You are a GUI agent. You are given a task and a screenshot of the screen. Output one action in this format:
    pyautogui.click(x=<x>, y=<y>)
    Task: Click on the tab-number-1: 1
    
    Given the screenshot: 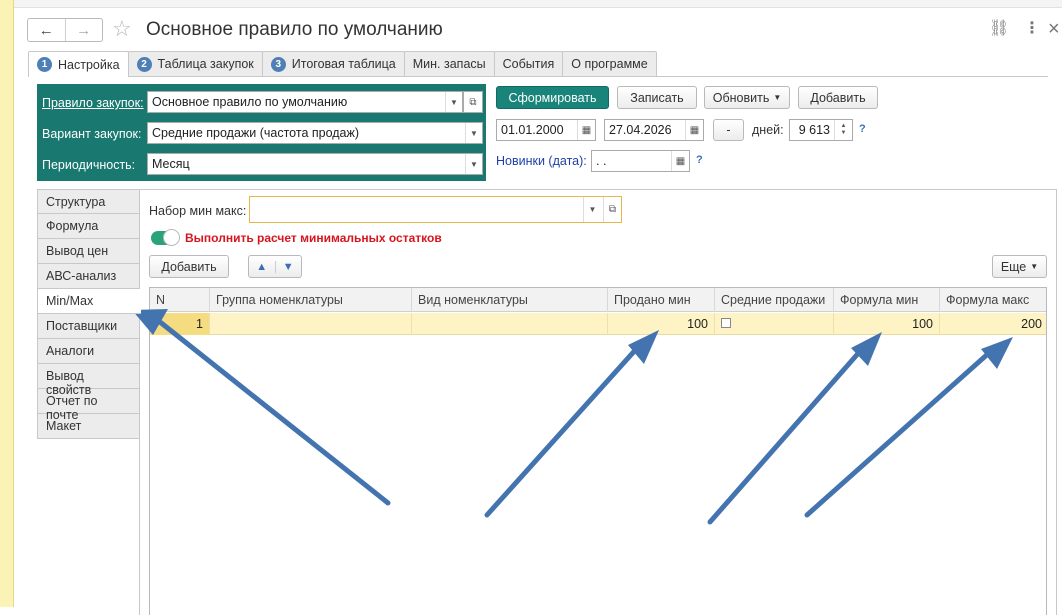 What is the action you would take?
    pyautogui.click(x=44, y=64)
    